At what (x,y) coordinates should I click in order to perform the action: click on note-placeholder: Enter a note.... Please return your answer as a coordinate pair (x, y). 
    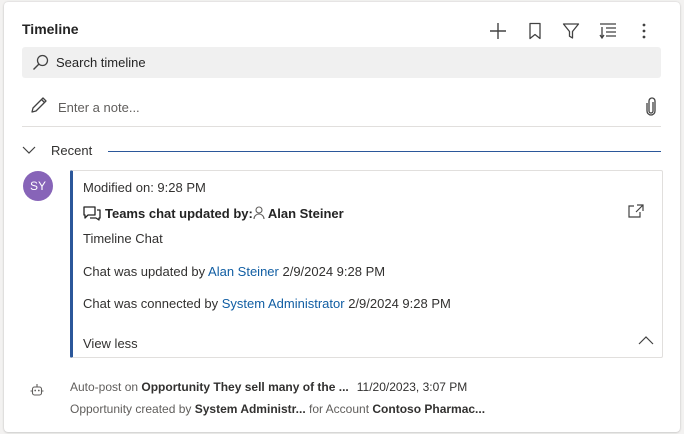
    Looking at the image, I should click on (99, 107).